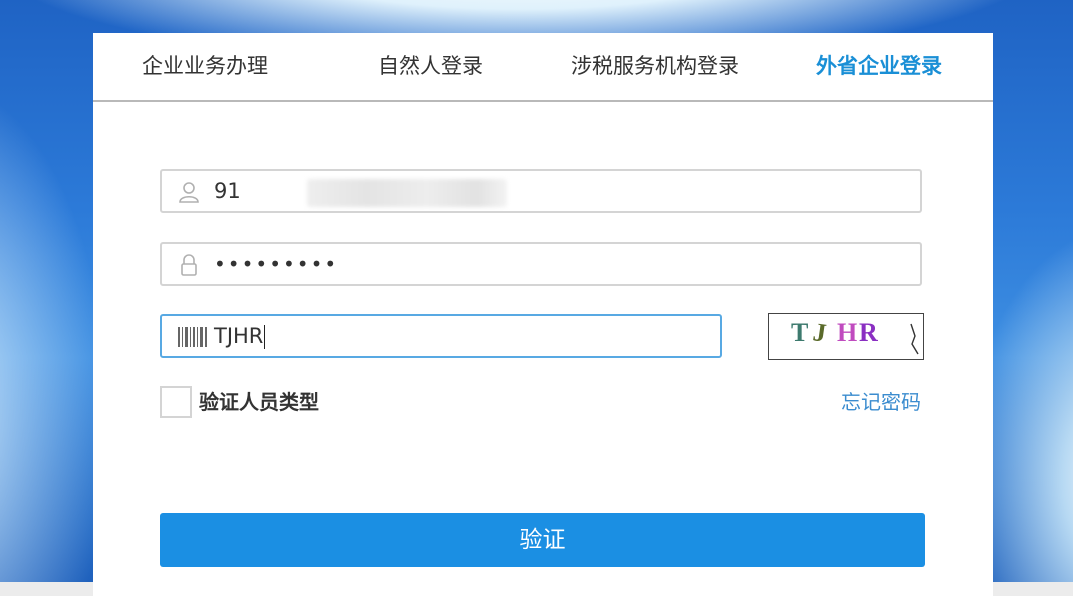 The height and width of the screenshot is (596, 1073). What do you see at coordinates (655, 66) in the screenshot?
I see `tab-tax-agency-login: 涉税服务机构登录` at bounding box center [655, 66].